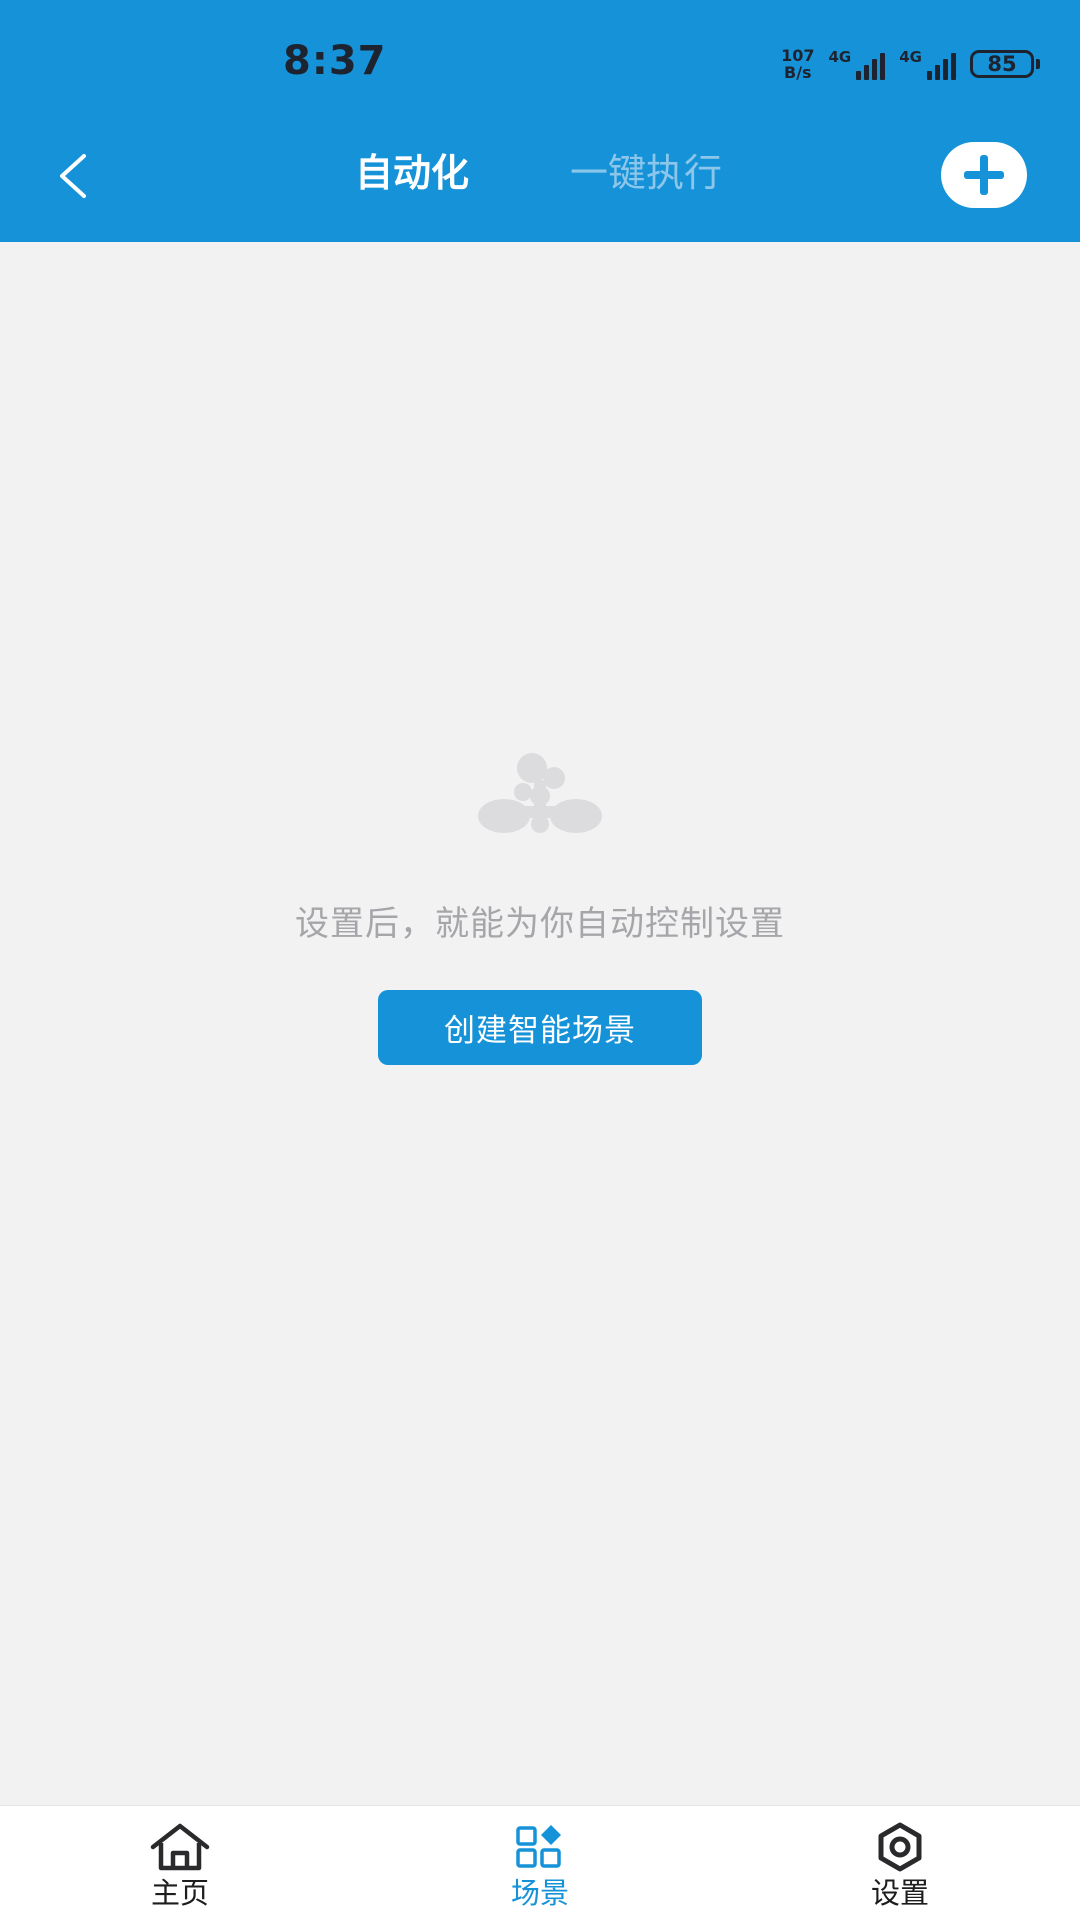  I want to click on status-indicators: 107 B/s 4G 4G 85, so click(910, 64).